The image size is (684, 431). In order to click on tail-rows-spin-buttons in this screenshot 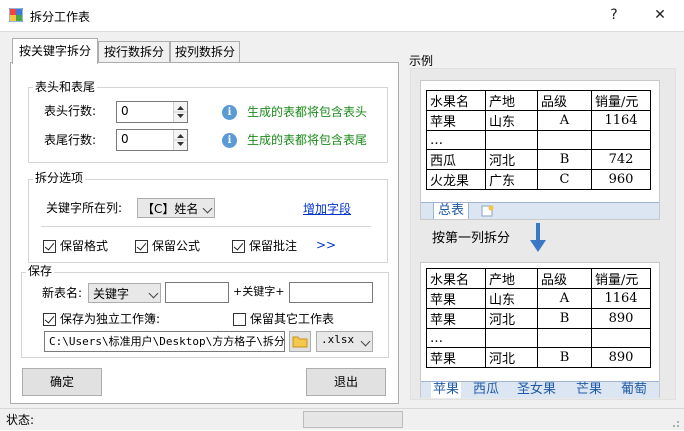, I will do `click(180, 140)`.